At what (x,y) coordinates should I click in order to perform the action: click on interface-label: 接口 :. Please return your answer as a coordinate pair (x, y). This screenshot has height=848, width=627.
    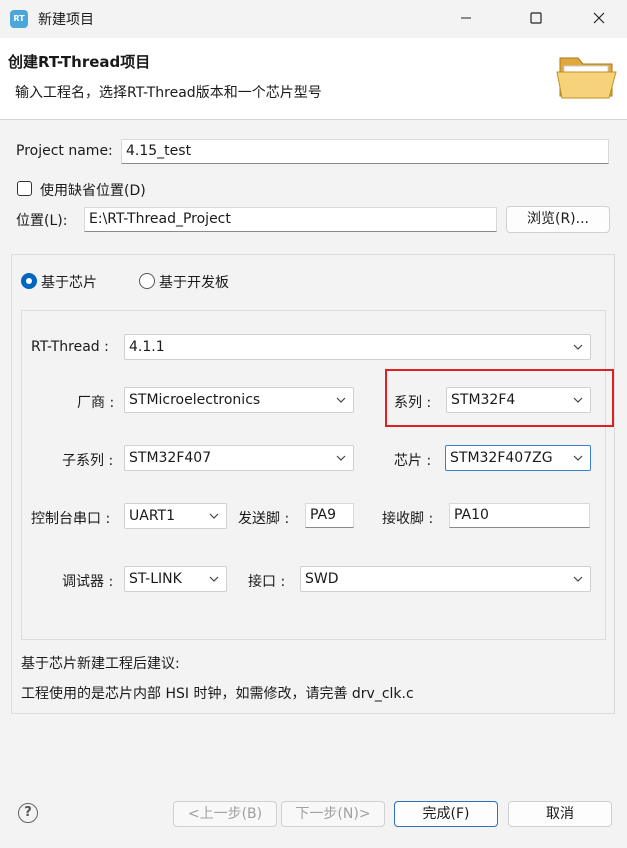
    Looking at the image, I should click on (267, 582).